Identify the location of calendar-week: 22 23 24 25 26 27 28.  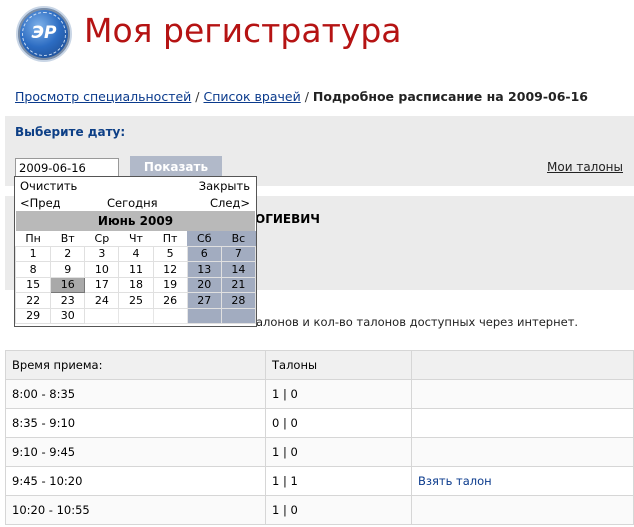
(135, 300).